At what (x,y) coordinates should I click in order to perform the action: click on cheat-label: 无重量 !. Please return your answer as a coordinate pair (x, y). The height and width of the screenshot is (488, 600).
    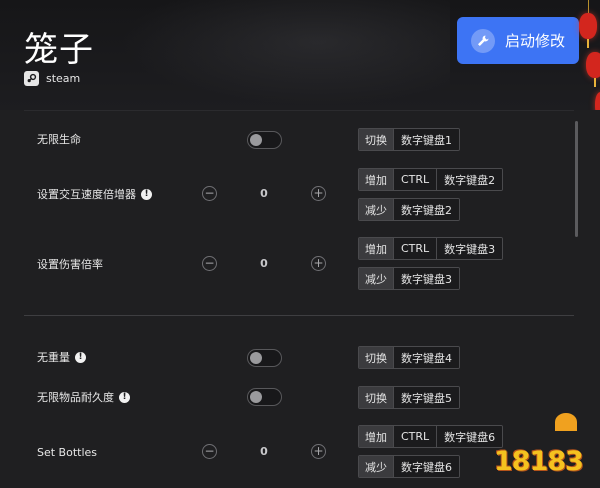
    Looking at the image, I should click on (61, 357).